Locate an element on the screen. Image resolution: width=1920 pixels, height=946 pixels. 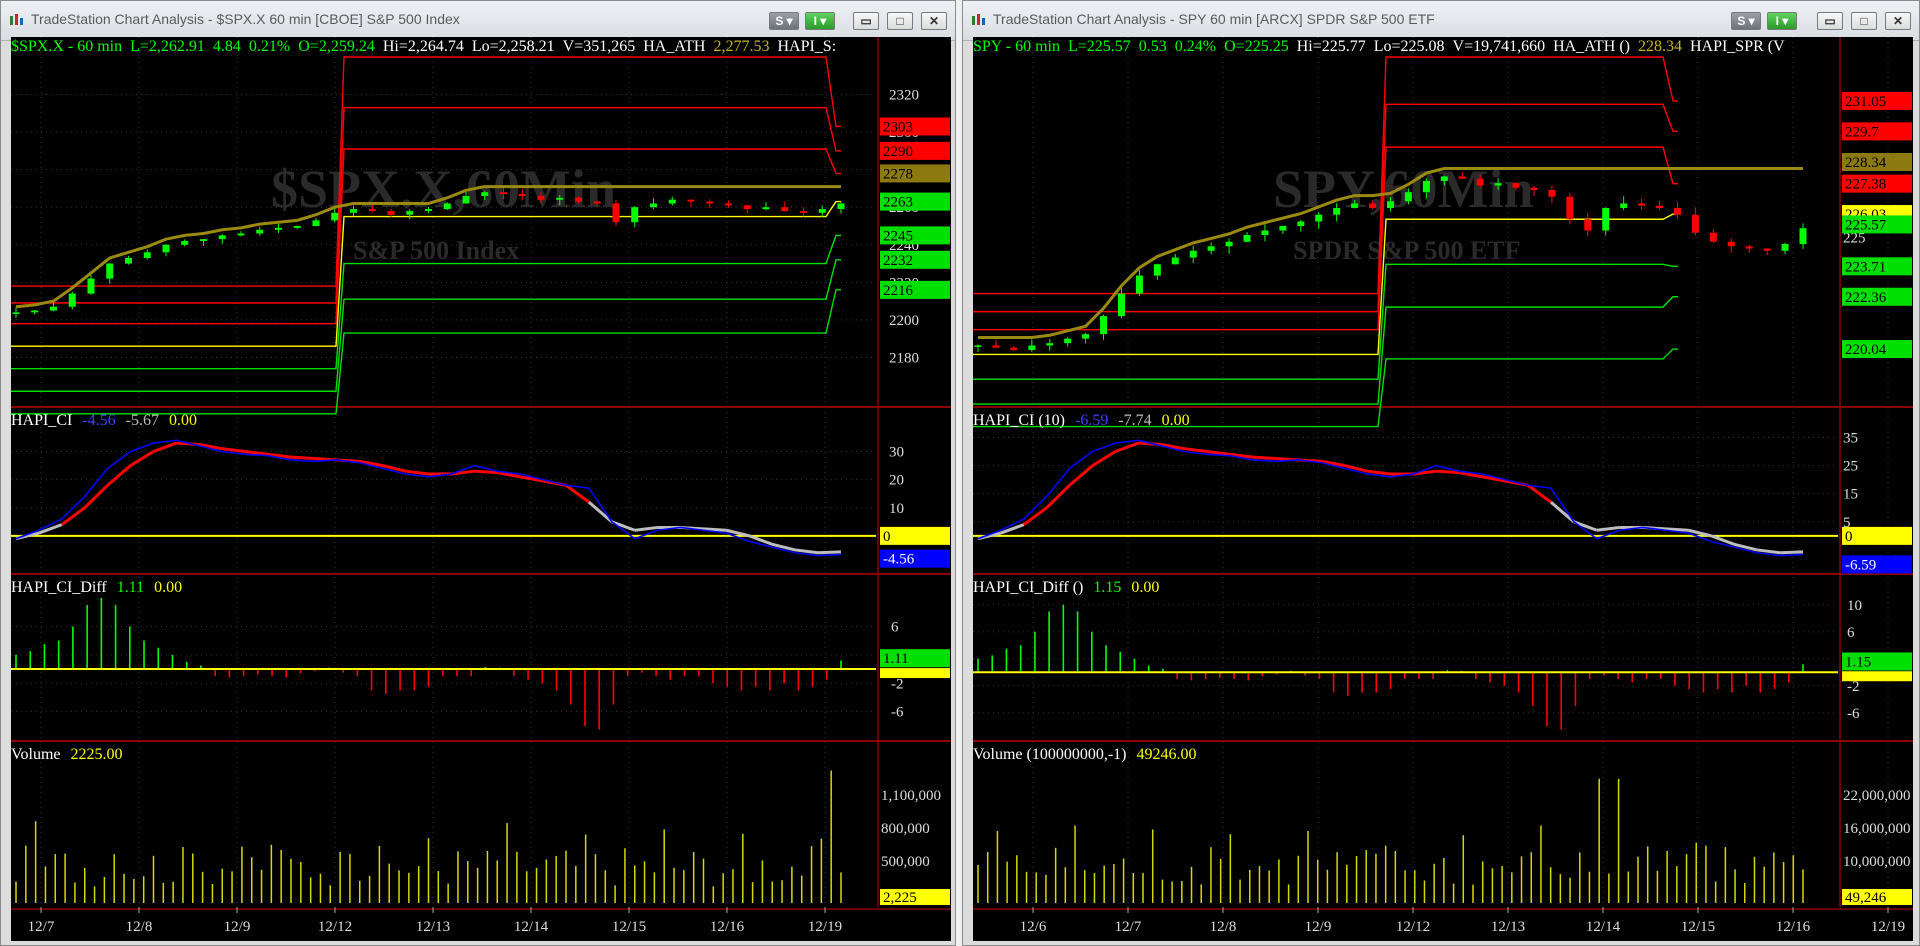
volume-axis-label: 22,000,000 is located at coordinates (1877, 796).